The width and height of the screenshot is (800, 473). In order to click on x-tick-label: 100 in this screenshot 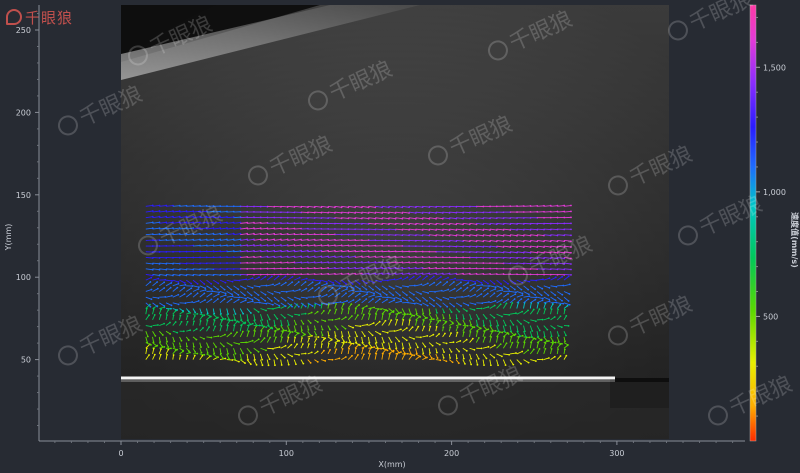, I will do `click(286, 453)`.